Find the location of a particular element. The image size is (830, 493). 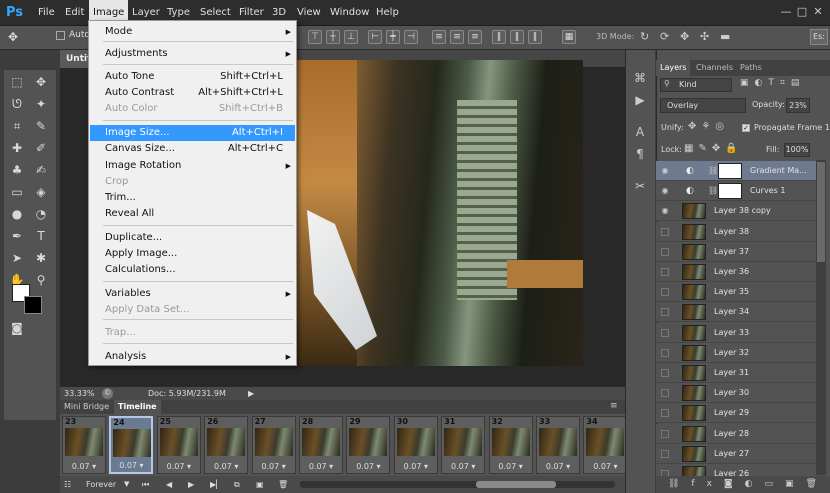

marquee-tool-icon: ⬚ is located at coordinates (17, 82).